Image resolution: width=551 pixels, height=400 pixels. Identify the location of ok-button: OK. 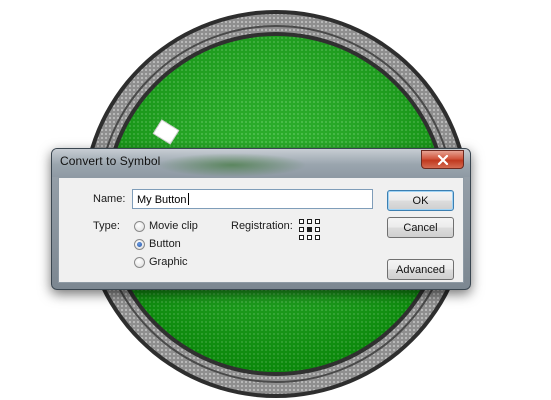
(420, 200).